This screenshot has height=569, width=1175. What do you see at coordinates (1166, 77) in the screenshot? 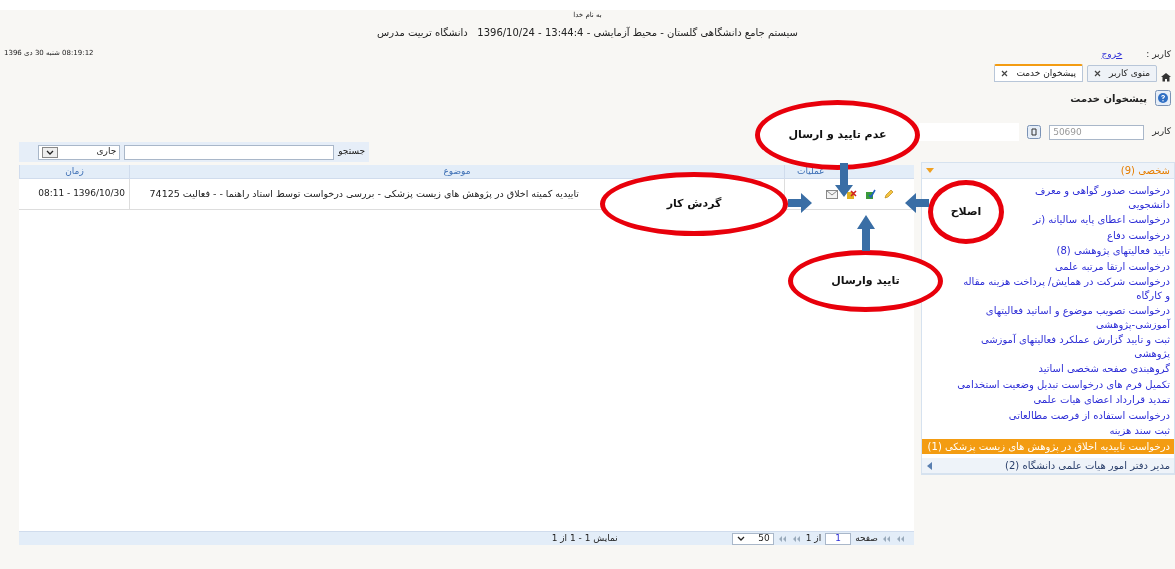
I see `home-icon` at bounding box center [1166, 77].